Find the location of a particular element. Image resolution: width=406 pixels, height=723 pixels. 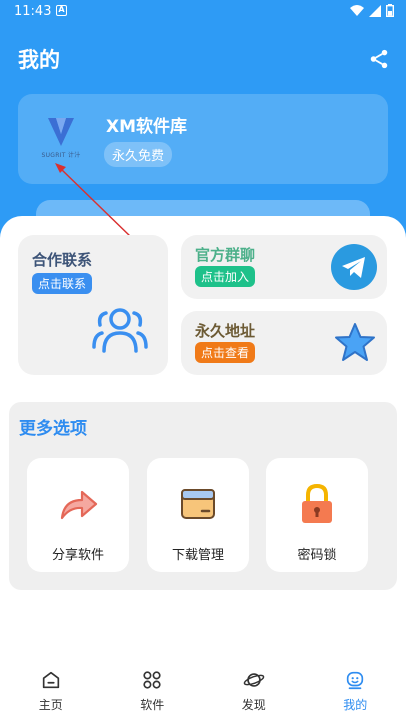

app-name: XM软件库 is located at coordinates (147, 127).